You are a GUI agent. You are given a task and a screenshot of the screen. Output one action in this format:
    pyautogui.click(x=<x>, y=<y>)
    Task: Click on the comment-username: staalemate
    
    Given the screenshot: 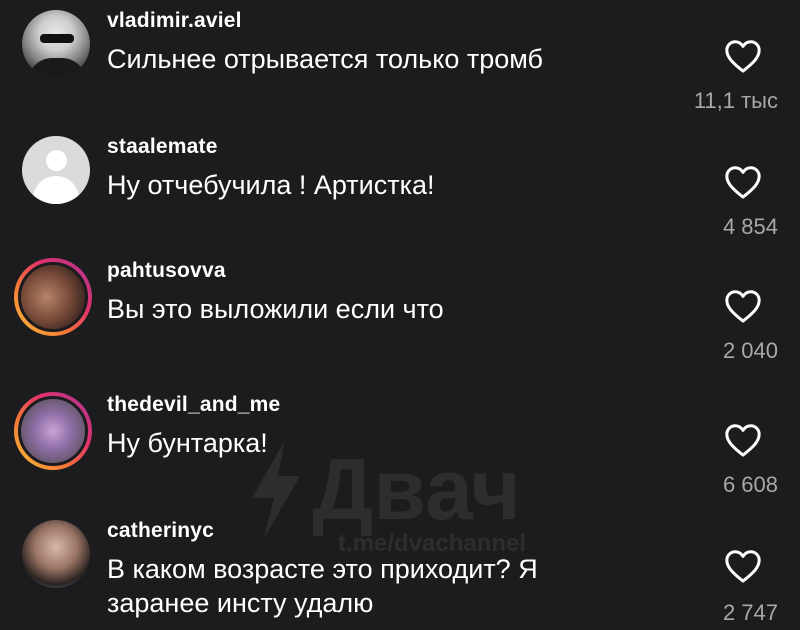 What is the action you would take?
    pyautogui.click(x=162, y=147)
    